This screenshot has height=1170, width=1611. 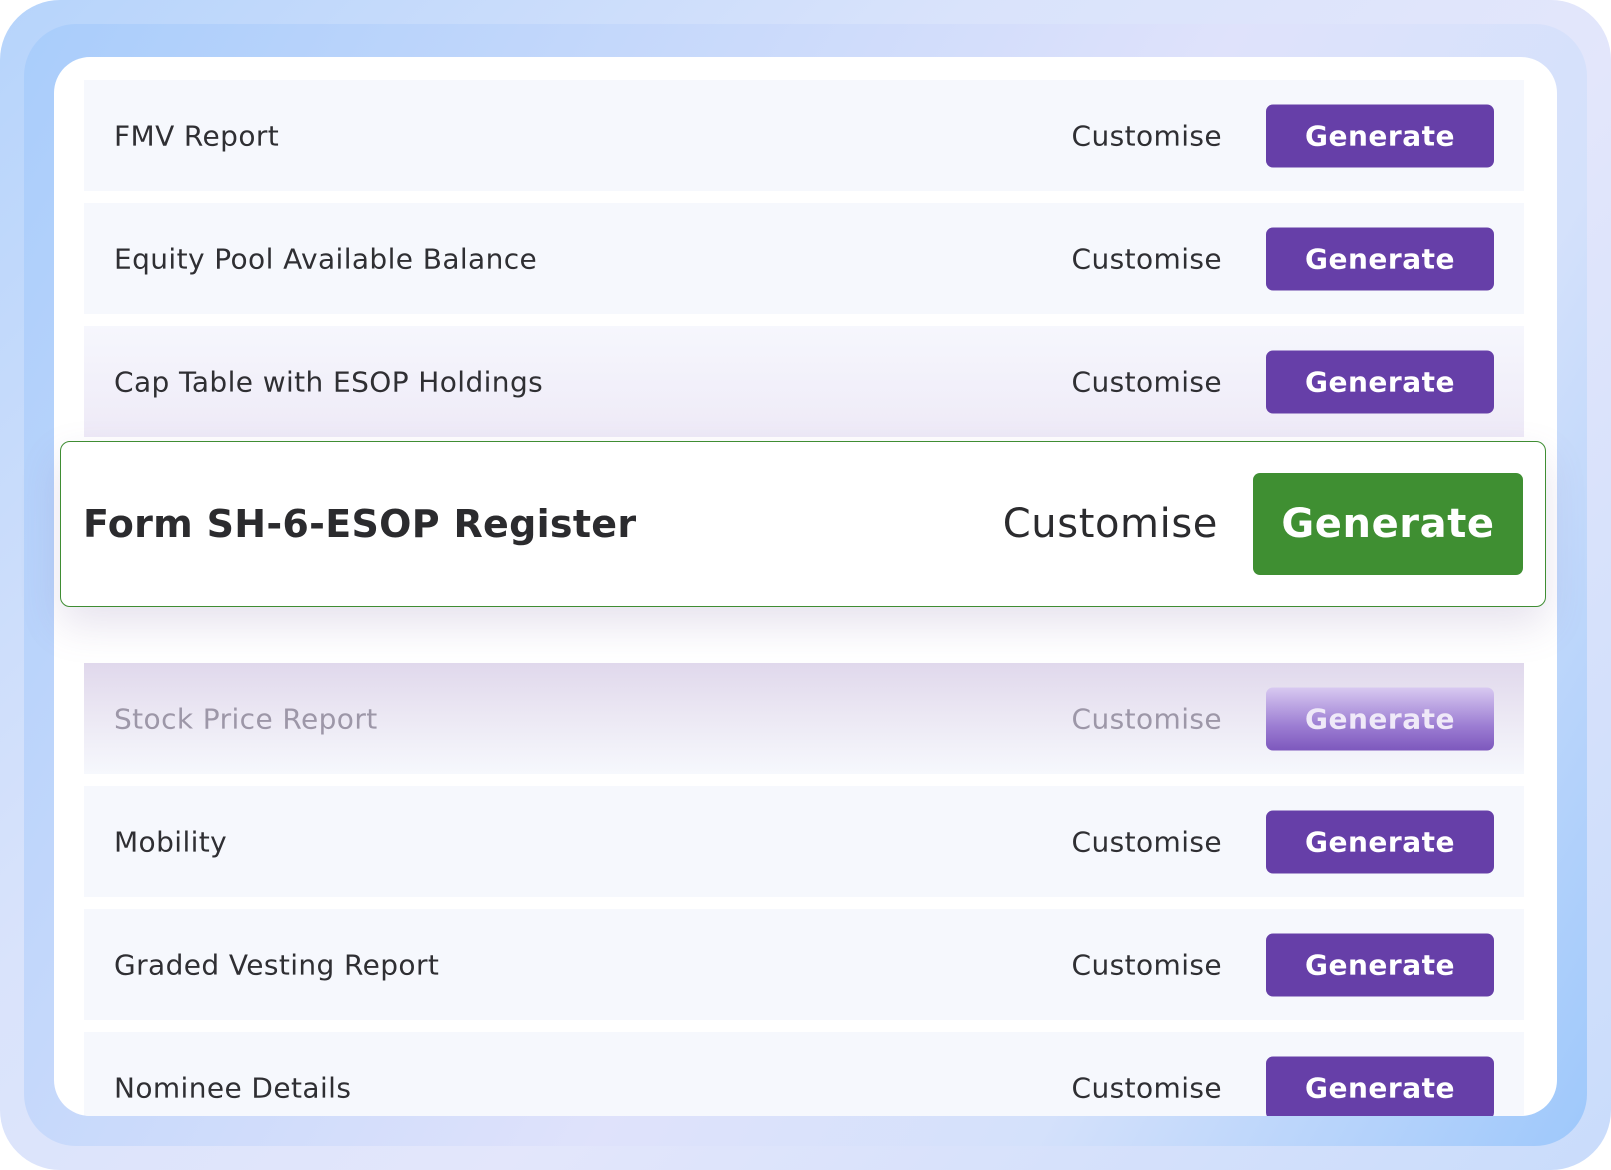 I want to click on report-row-graded-vesting: Graded Vesting Report Customise Generate, so click(x=804, y=964).